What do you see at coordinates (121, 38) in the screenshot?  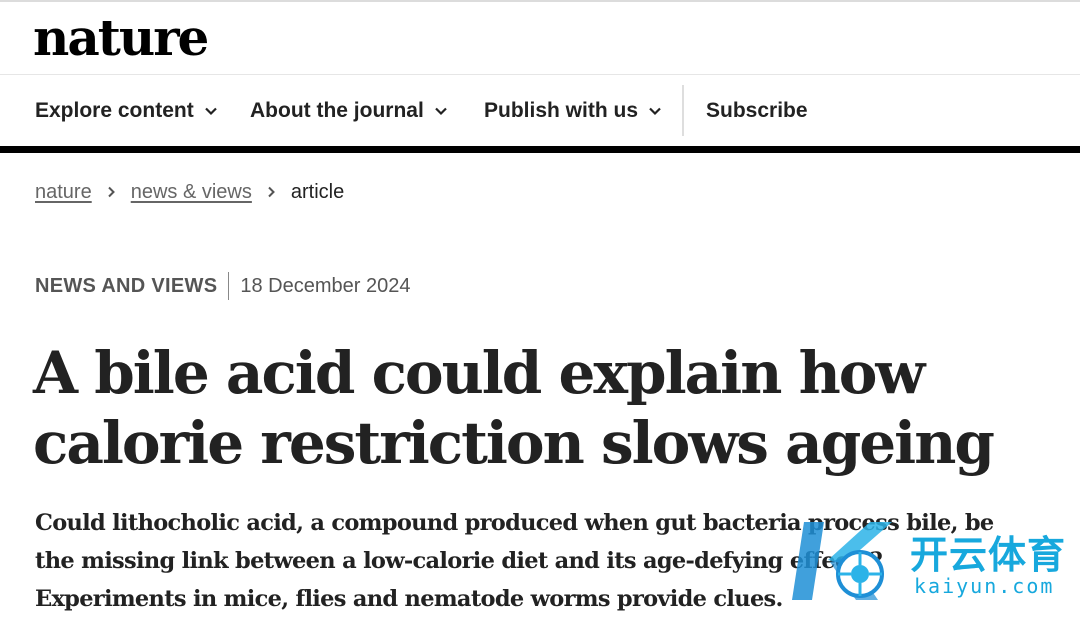 I see `nature-logo: nature` at bounding box center [121, 38].